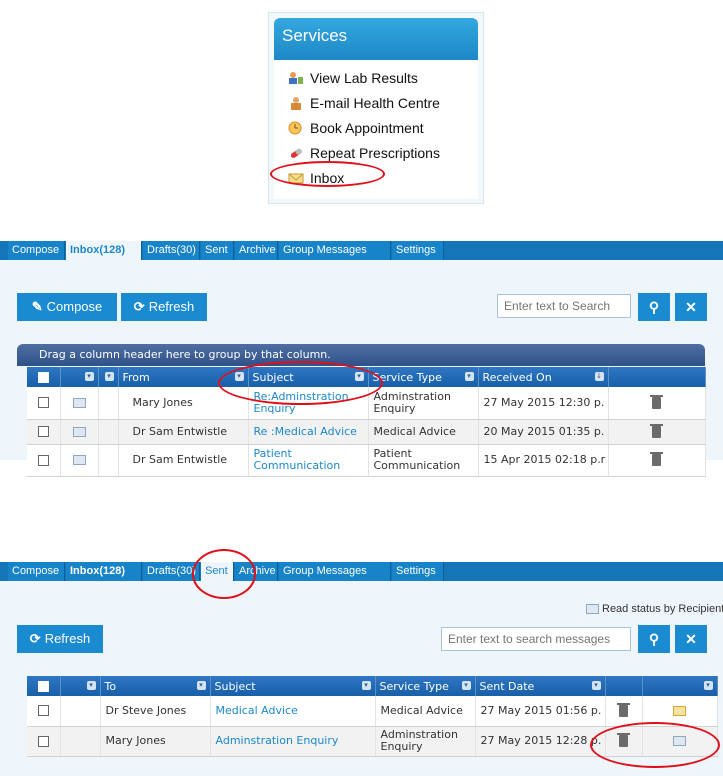  What do you see at coordinates (327, 178) in the screenshot?
I see `service-label: Inbox` at bounding box center [327, 178].